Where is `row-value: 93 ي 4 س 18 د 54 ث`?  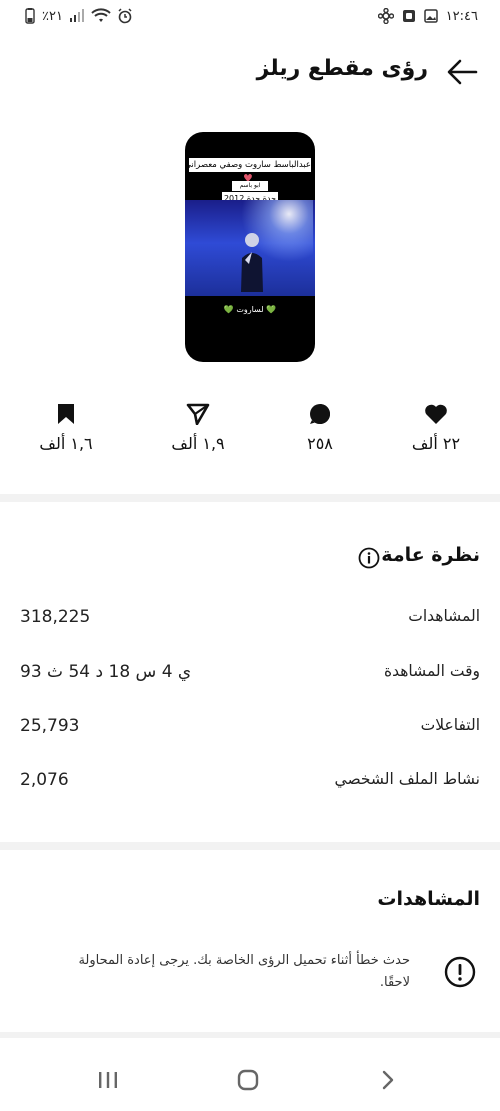
row-value: 93 ي 4 س 18 د 54 ث is located at coordinates (106, 672).